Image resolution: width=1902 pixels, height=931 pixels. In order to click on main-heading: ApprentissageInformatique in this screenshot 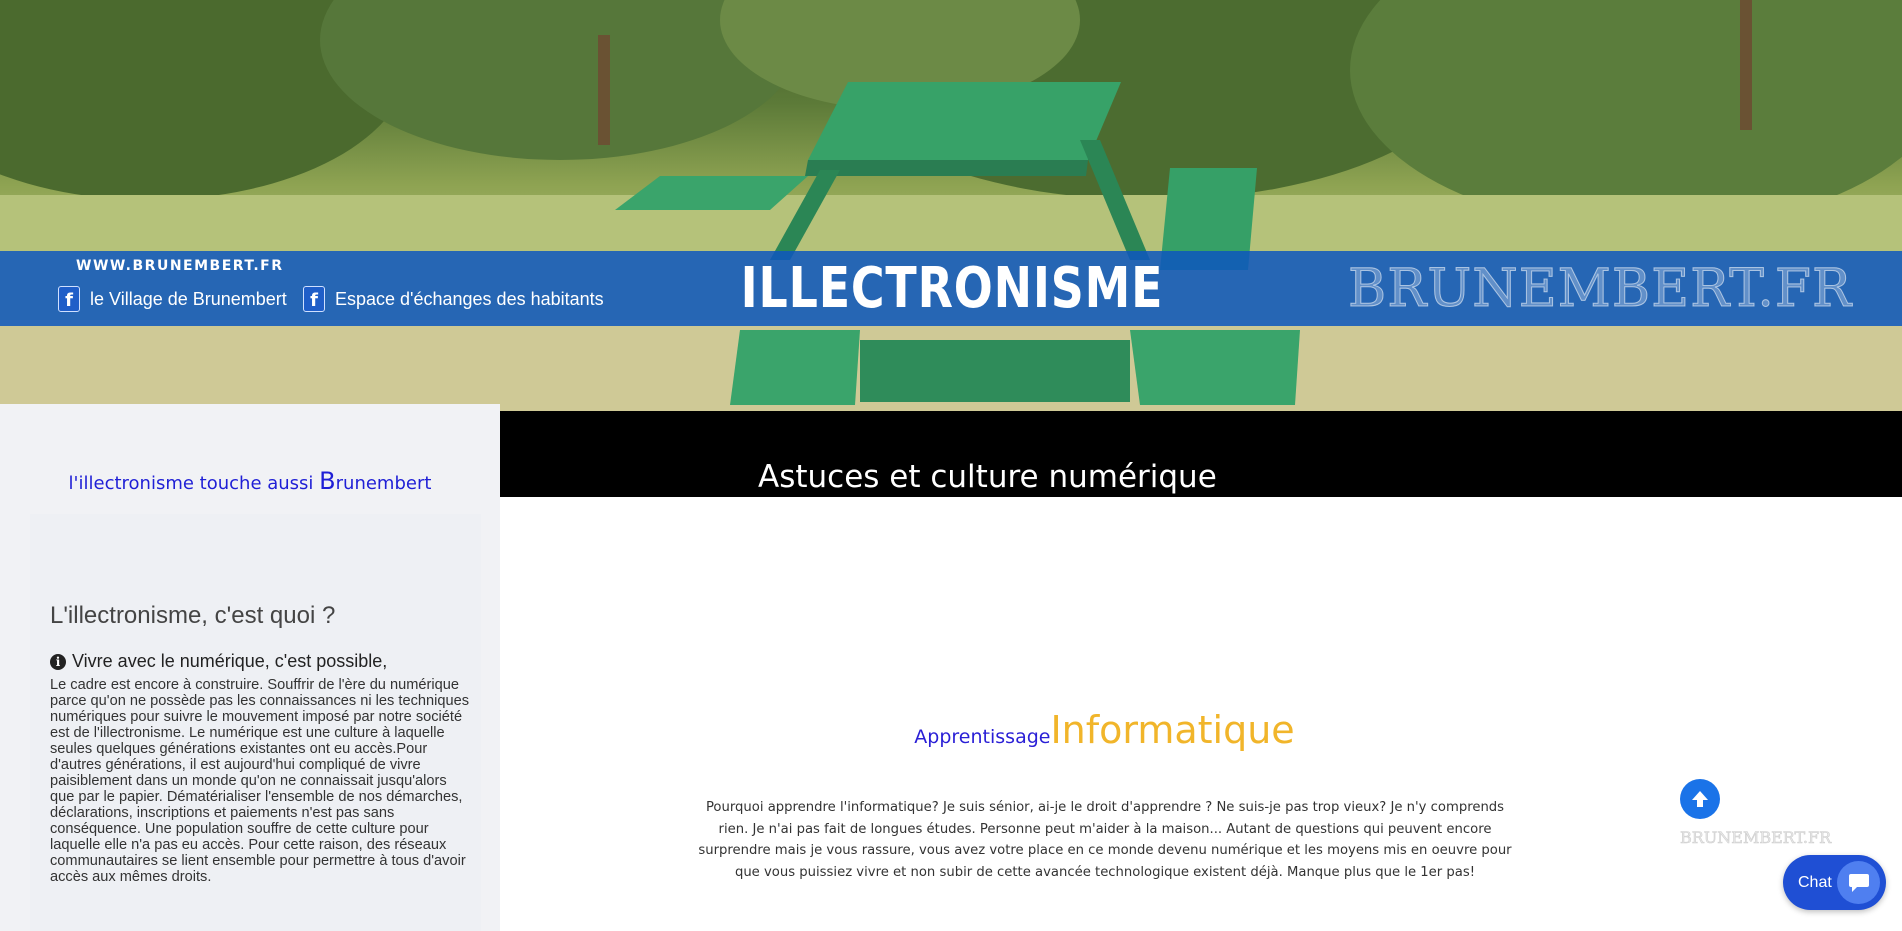, I will do `click(1104, 730)`.